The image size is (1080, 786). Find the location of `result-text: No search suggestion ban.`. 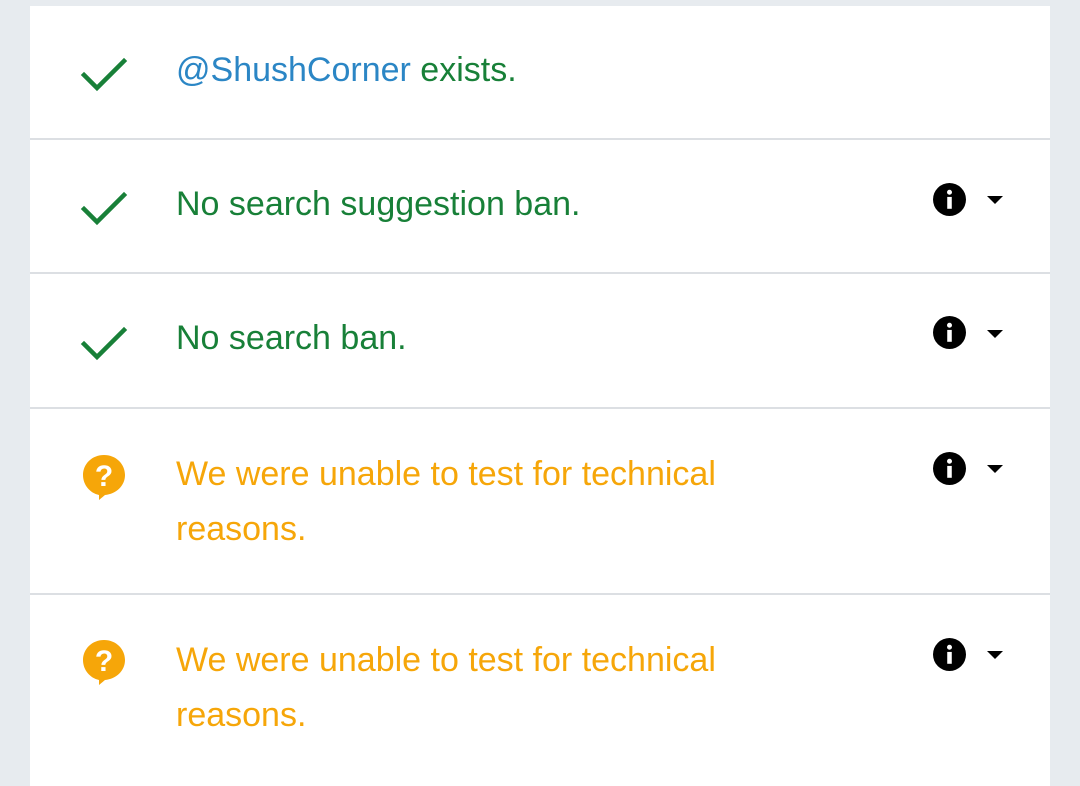

result-text: No search suggestion ban. is located at coordinates (378, 204).